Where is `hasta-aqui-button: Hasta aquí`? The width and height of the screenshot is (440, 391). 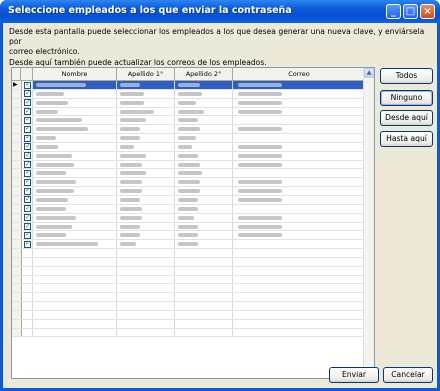
hasta-aqui-button: Hasta aquí is located at coordinates (406, 139).